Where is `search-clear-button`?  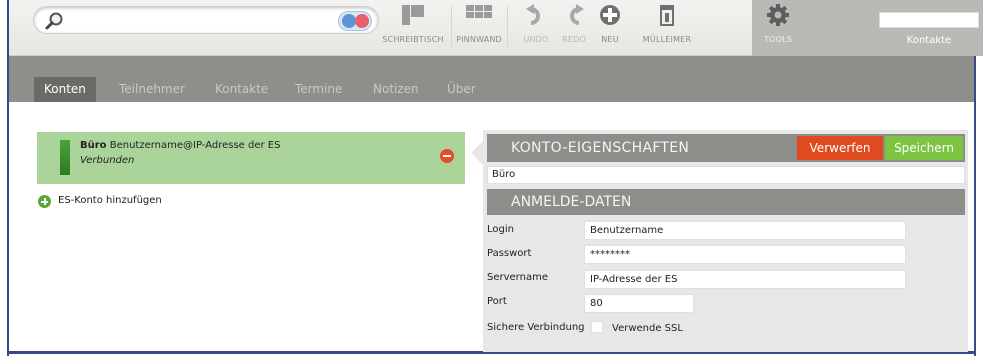
search-clear-button is located at coordinates (355, 21).